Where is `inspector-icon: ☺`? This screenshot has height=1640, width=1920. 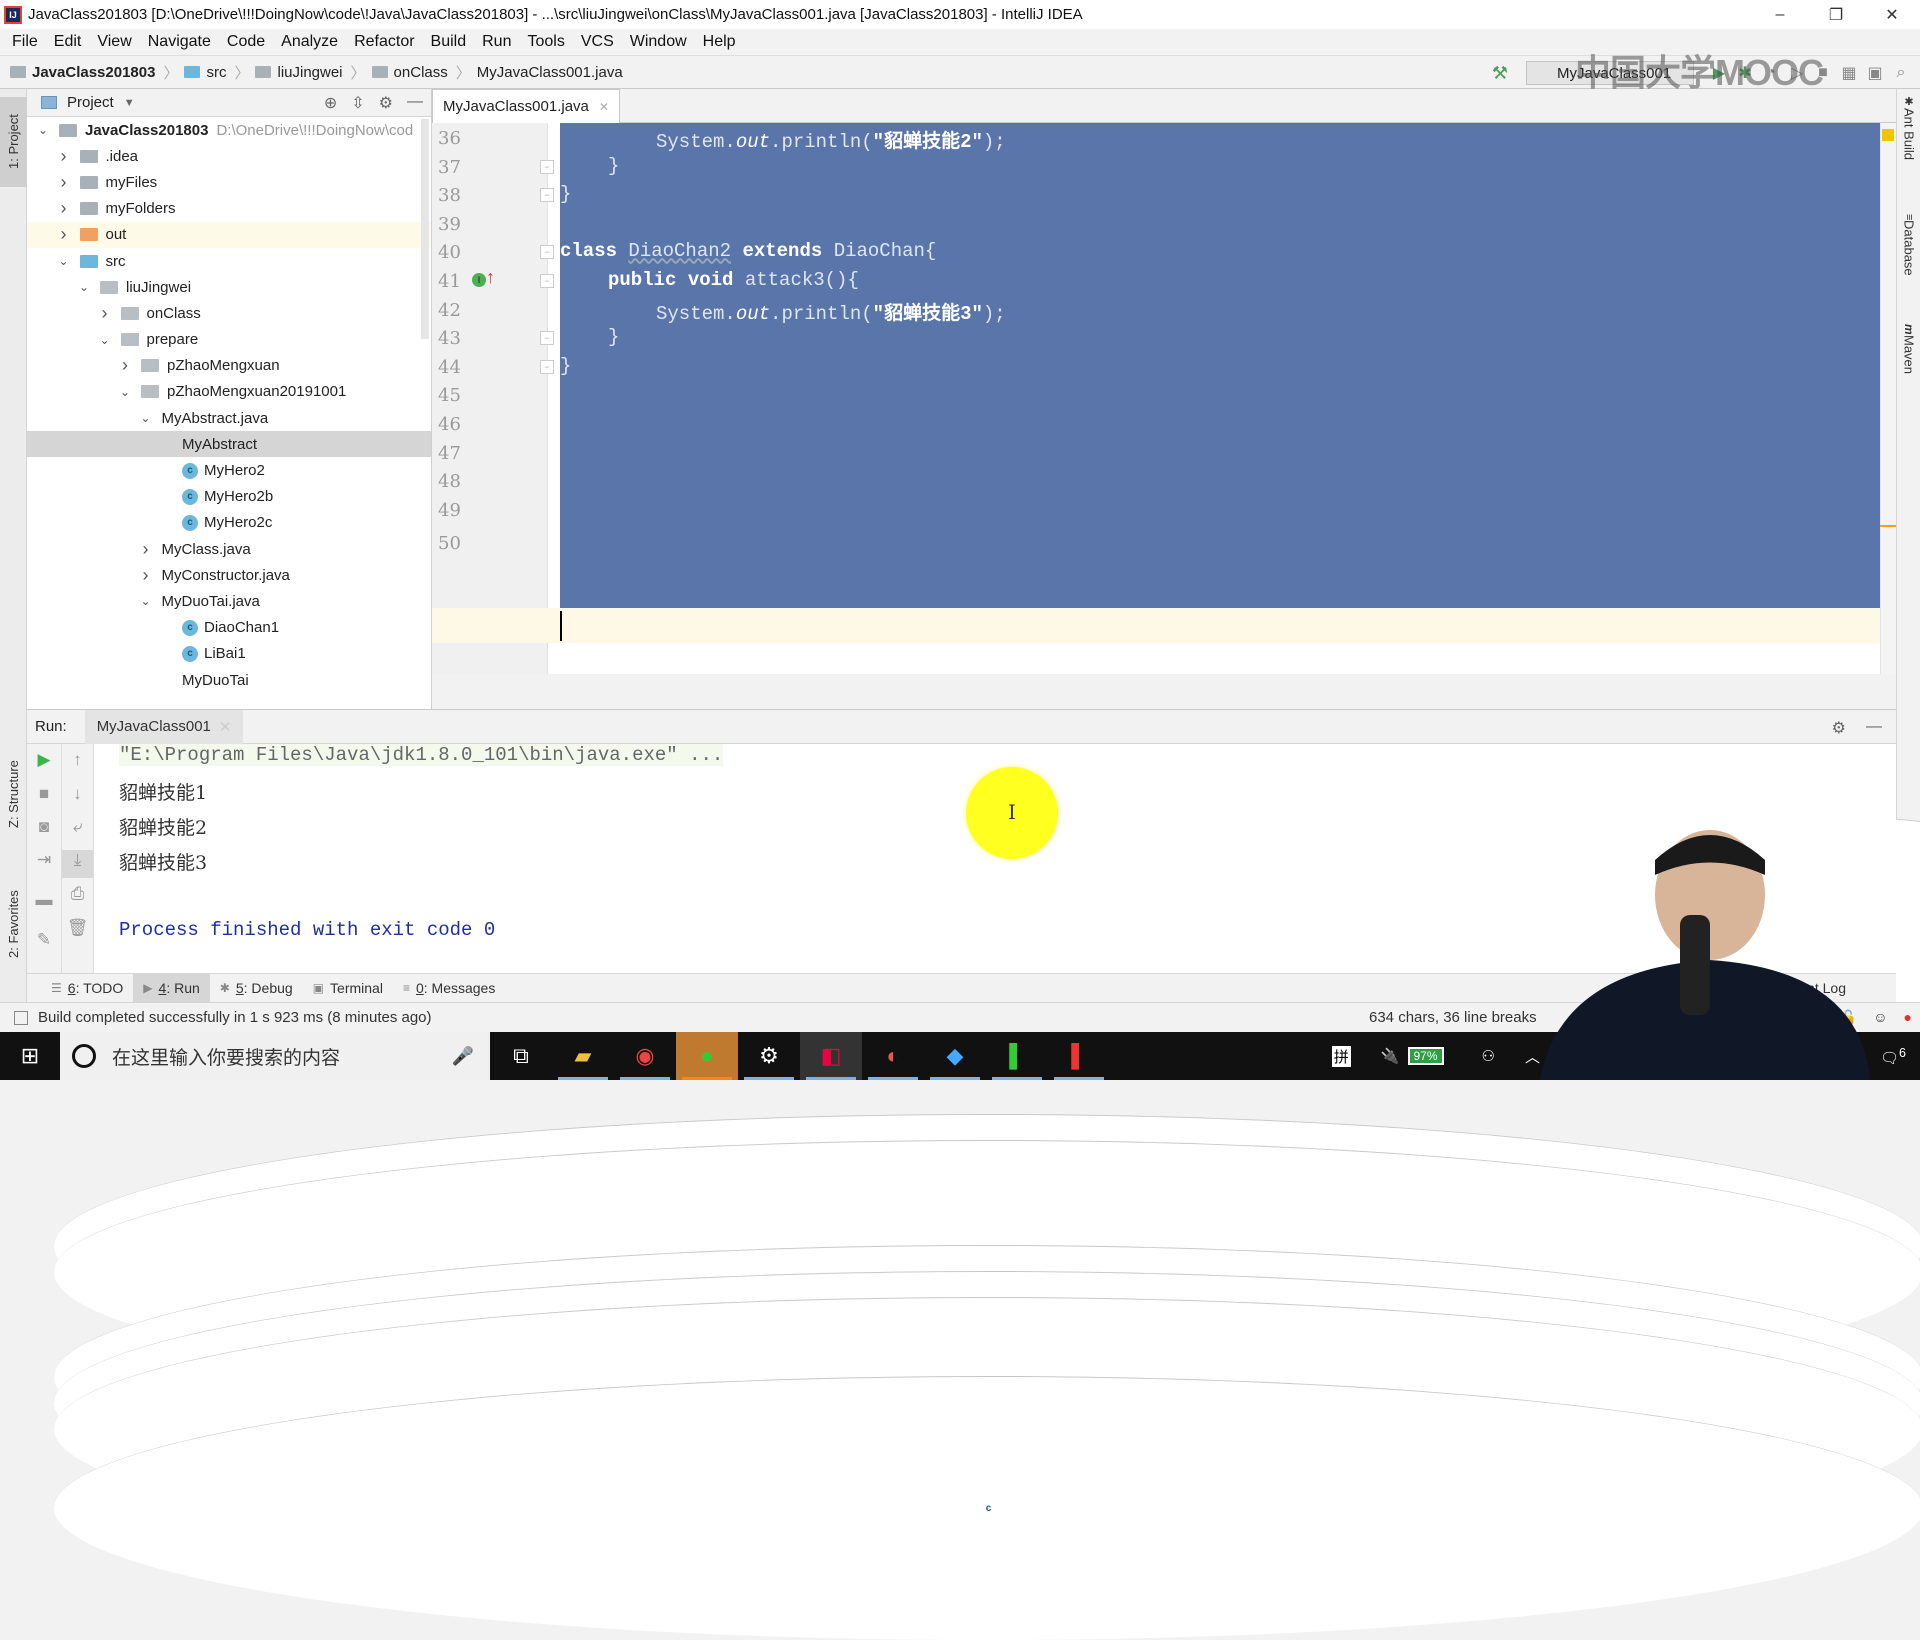 inspector-icon: ☺ is located at coordinates (1880, 1017).